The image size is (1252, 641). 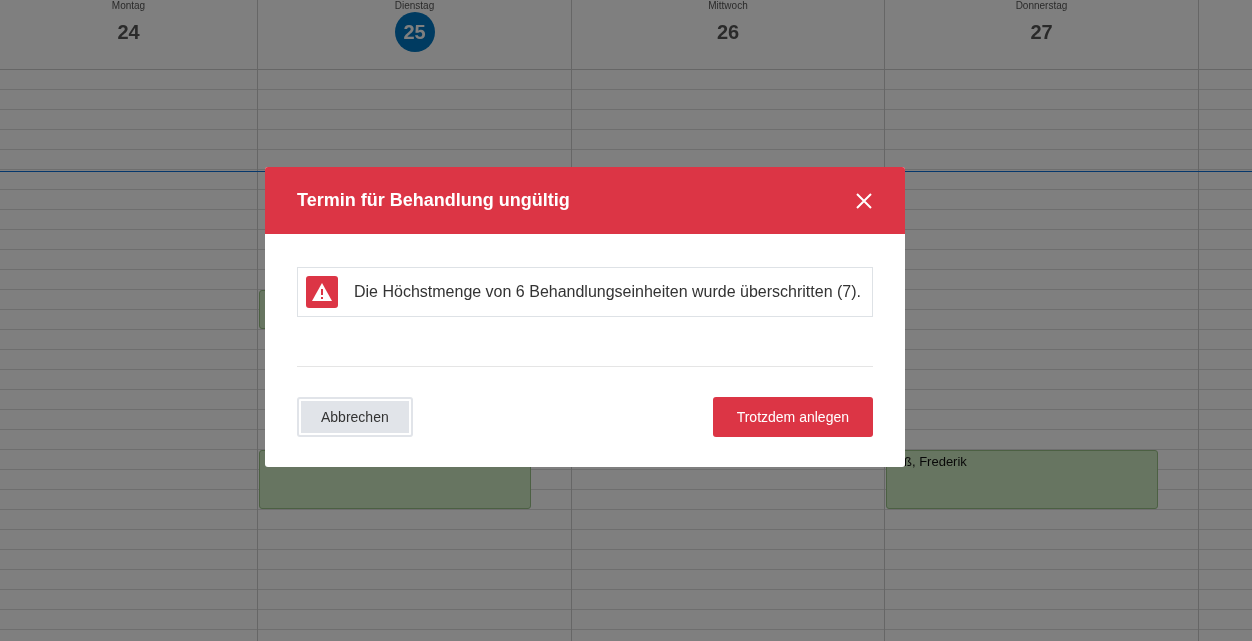 What do you see at coordinates (322, 292) in the screenshot?
I see `warning-icon` at bounding box center [322, 292].